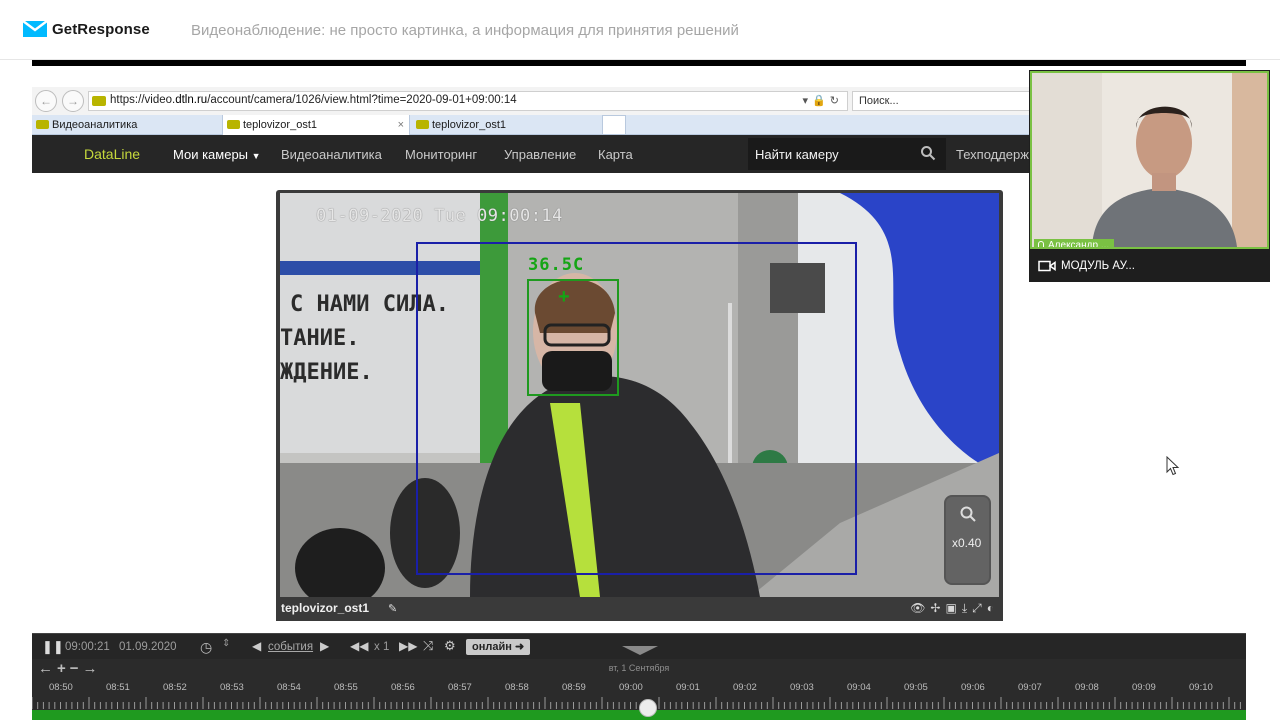  I want to click on tab-label: Видеоаналитика, so click(95, 125).